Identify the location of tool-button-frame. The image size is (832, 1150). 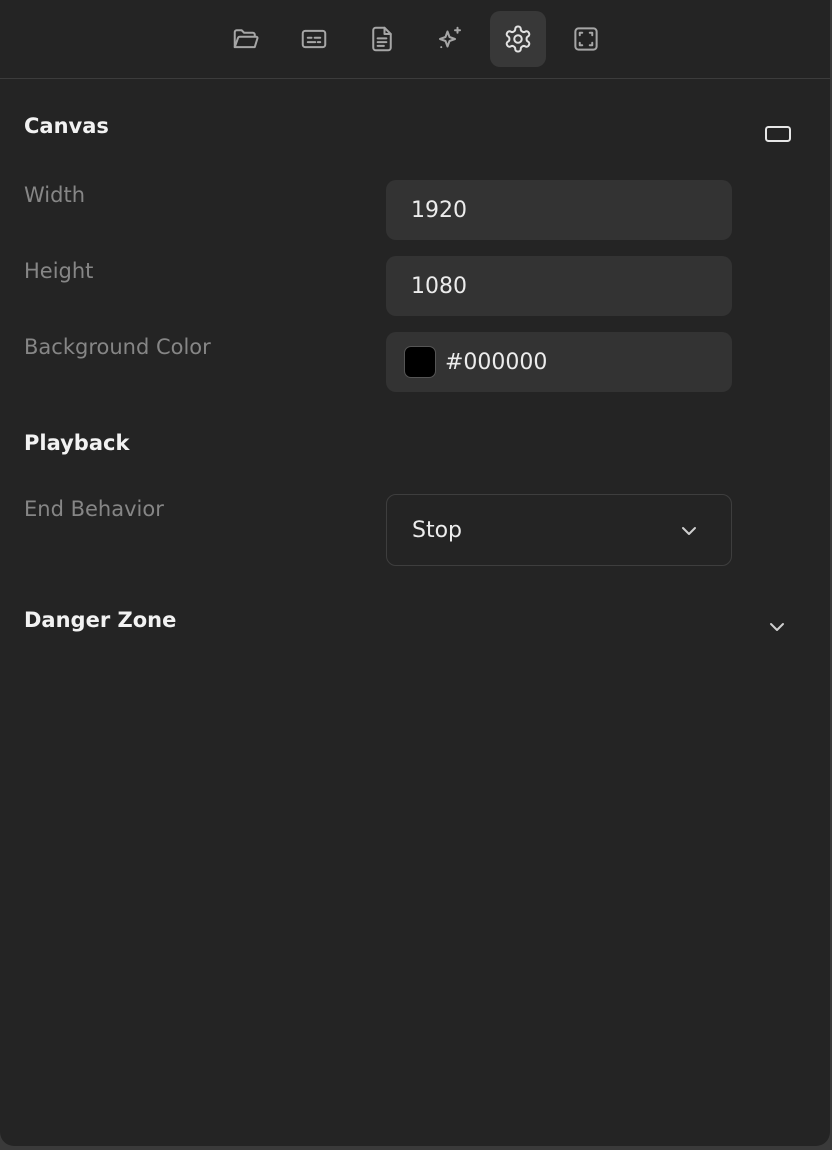
(586, 39).